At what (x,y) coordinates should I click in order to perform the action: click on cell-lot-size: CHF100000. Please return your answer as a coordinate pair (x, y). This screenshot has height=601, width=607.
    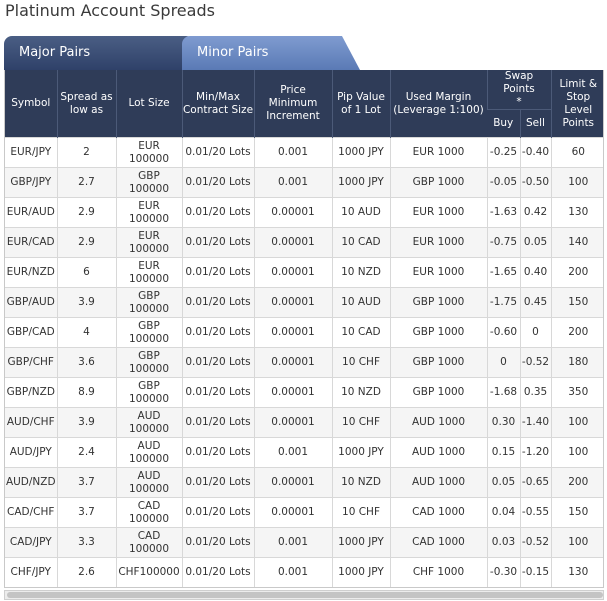
    Looking at the image, I should click on (148, 572).